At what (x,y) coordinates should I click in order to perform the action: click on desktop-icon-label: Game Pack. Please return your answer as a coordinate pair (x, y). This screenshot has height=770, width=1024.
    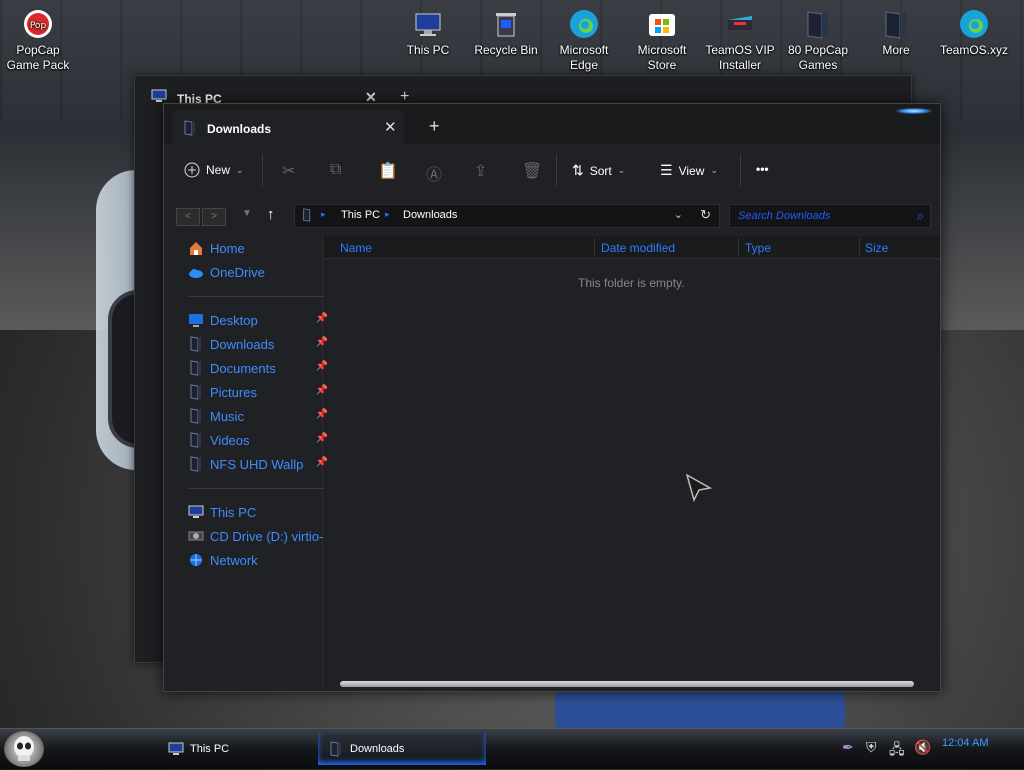
    Looking at the image, I should click on (38, 65).